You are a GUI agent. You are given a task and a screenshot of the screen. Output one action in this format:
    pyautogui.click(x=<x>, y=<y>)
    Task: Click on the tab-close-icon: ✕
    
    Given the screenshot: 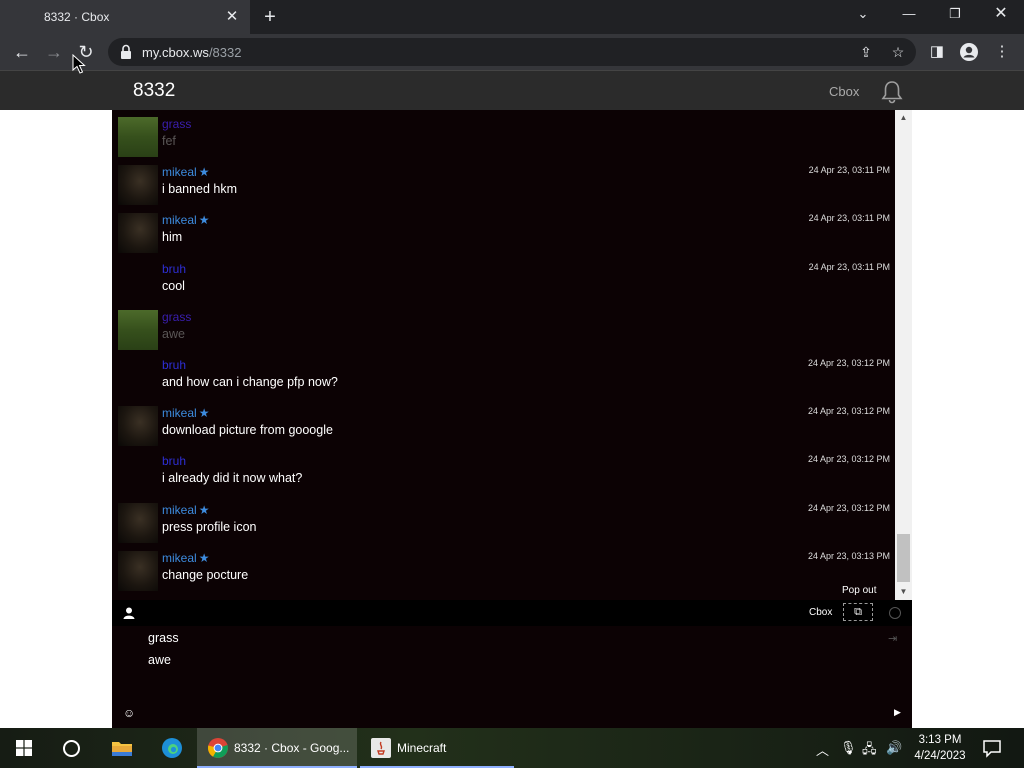 What is the action you would take?
    pyautogui.click(x=232, y=17)
    